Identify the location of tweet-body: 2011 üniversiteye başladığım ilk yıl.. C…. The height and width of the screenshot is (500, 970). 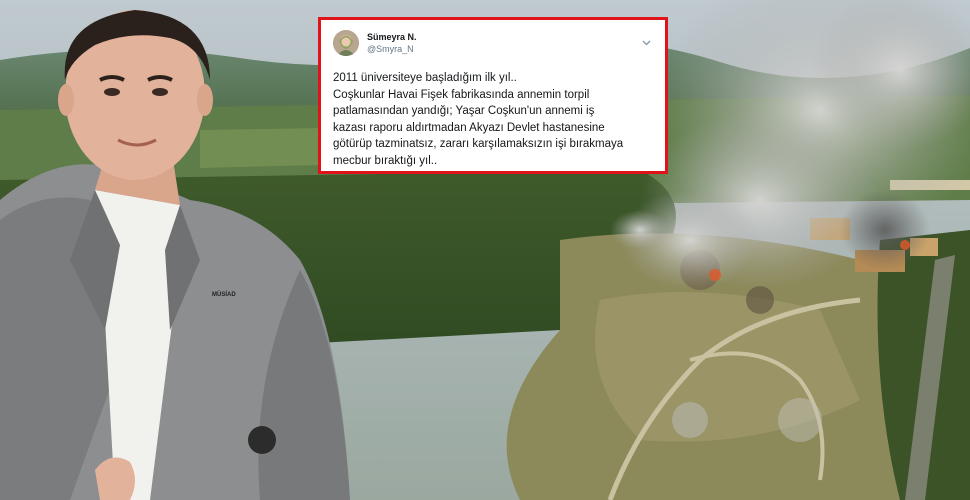
(493, 119).